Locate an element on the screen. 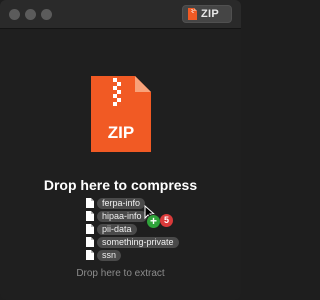 The height and width of the screenshot is (300, 320). list-item: ssn is located at coordinates (104, 255).